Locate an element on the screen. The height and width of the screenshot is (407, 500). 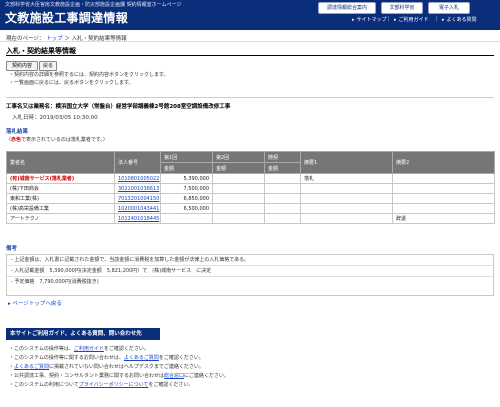
footer-line: ・このシステムの利用についてプライバシーポリシーについてをご確認ください。 is located at coordinates (101, 385).